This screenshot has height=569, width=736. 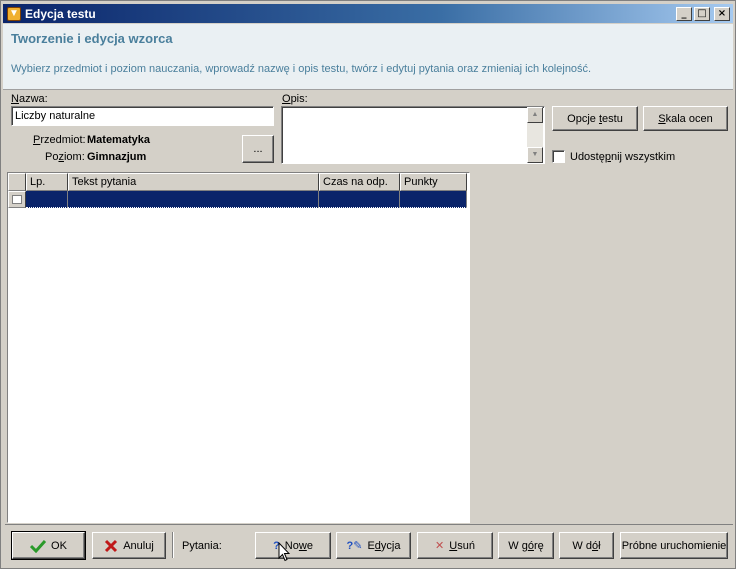 What do you see at coordinates (47, 182) in the screenshot?
I see `column-header-number: Lp.` at bounding box center [47, 182].